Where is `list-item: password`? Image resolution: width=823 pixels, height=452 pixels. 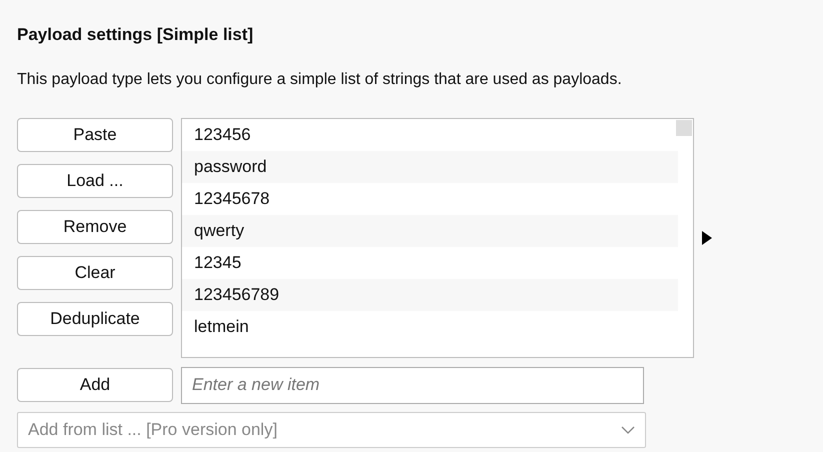
list-item: password is located at coordinates (430, 166).